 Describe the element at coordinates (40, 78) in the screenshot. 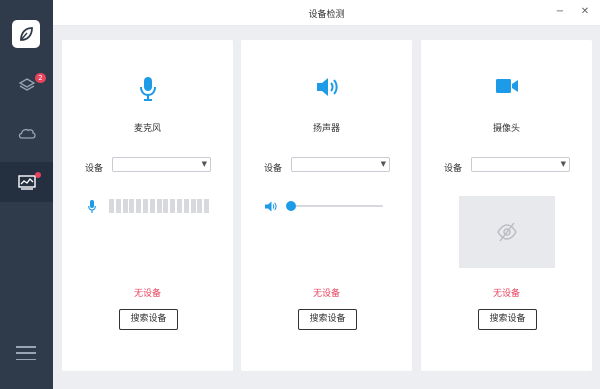

I see `notification-badge: 2` at that location.